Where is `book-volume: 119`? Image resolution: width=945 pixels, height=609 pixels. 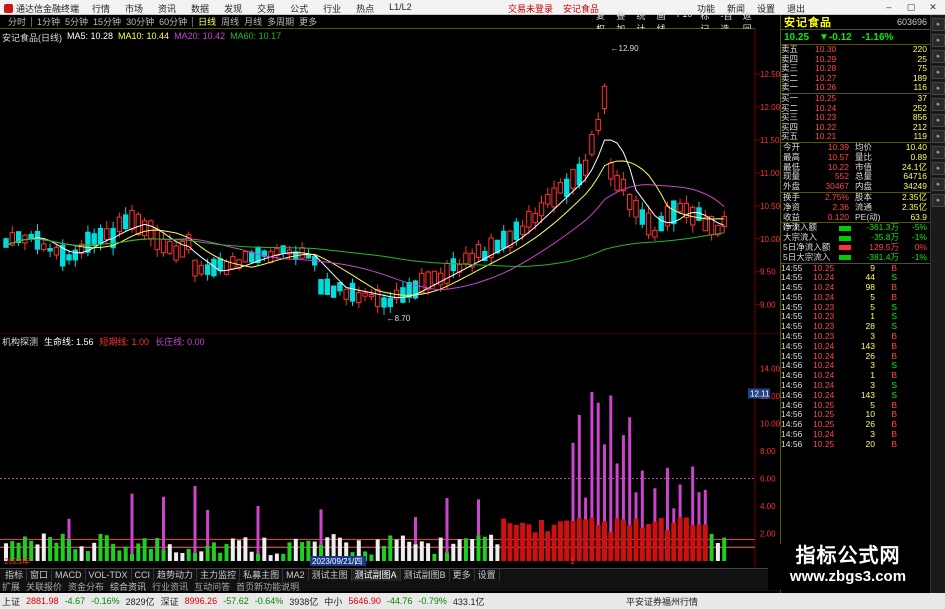
book-volume: 119 is located at coordinates (920, 136).